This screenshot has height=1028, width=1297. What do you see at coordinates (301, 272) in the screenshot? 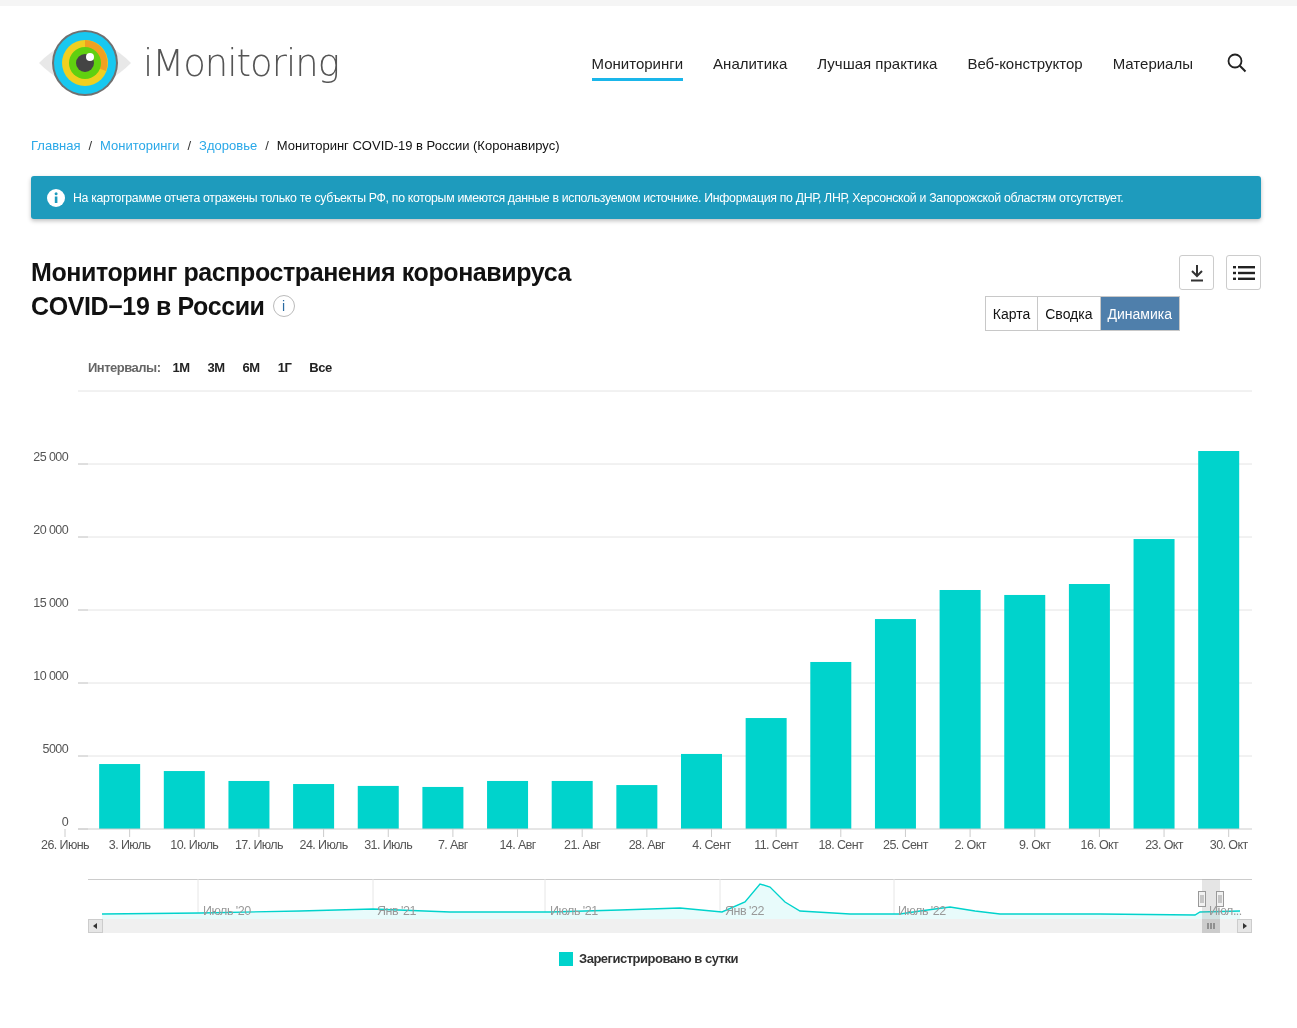
I see `report-title-line: Мониторинг распространения коронавируса` at bounding box center [301, 272].